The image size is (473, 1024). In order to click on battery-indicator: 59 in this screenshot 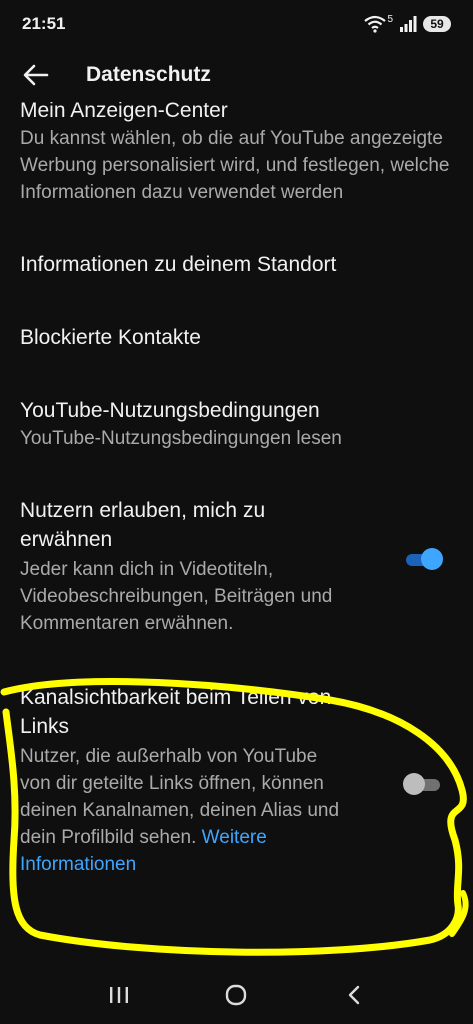, I will do `click(437, 24)`.